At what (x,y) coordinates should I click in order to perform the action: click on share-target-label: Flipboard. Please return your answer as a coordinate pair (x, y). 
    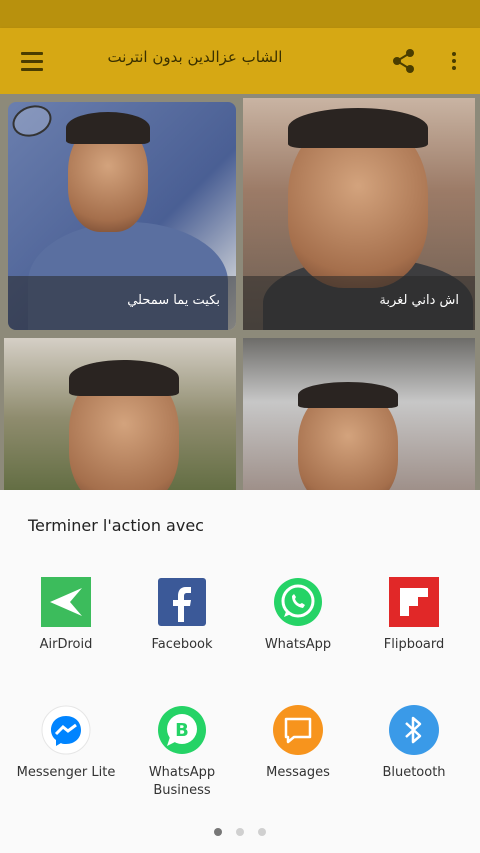
    Looking at the image, I should click on (414, 644).